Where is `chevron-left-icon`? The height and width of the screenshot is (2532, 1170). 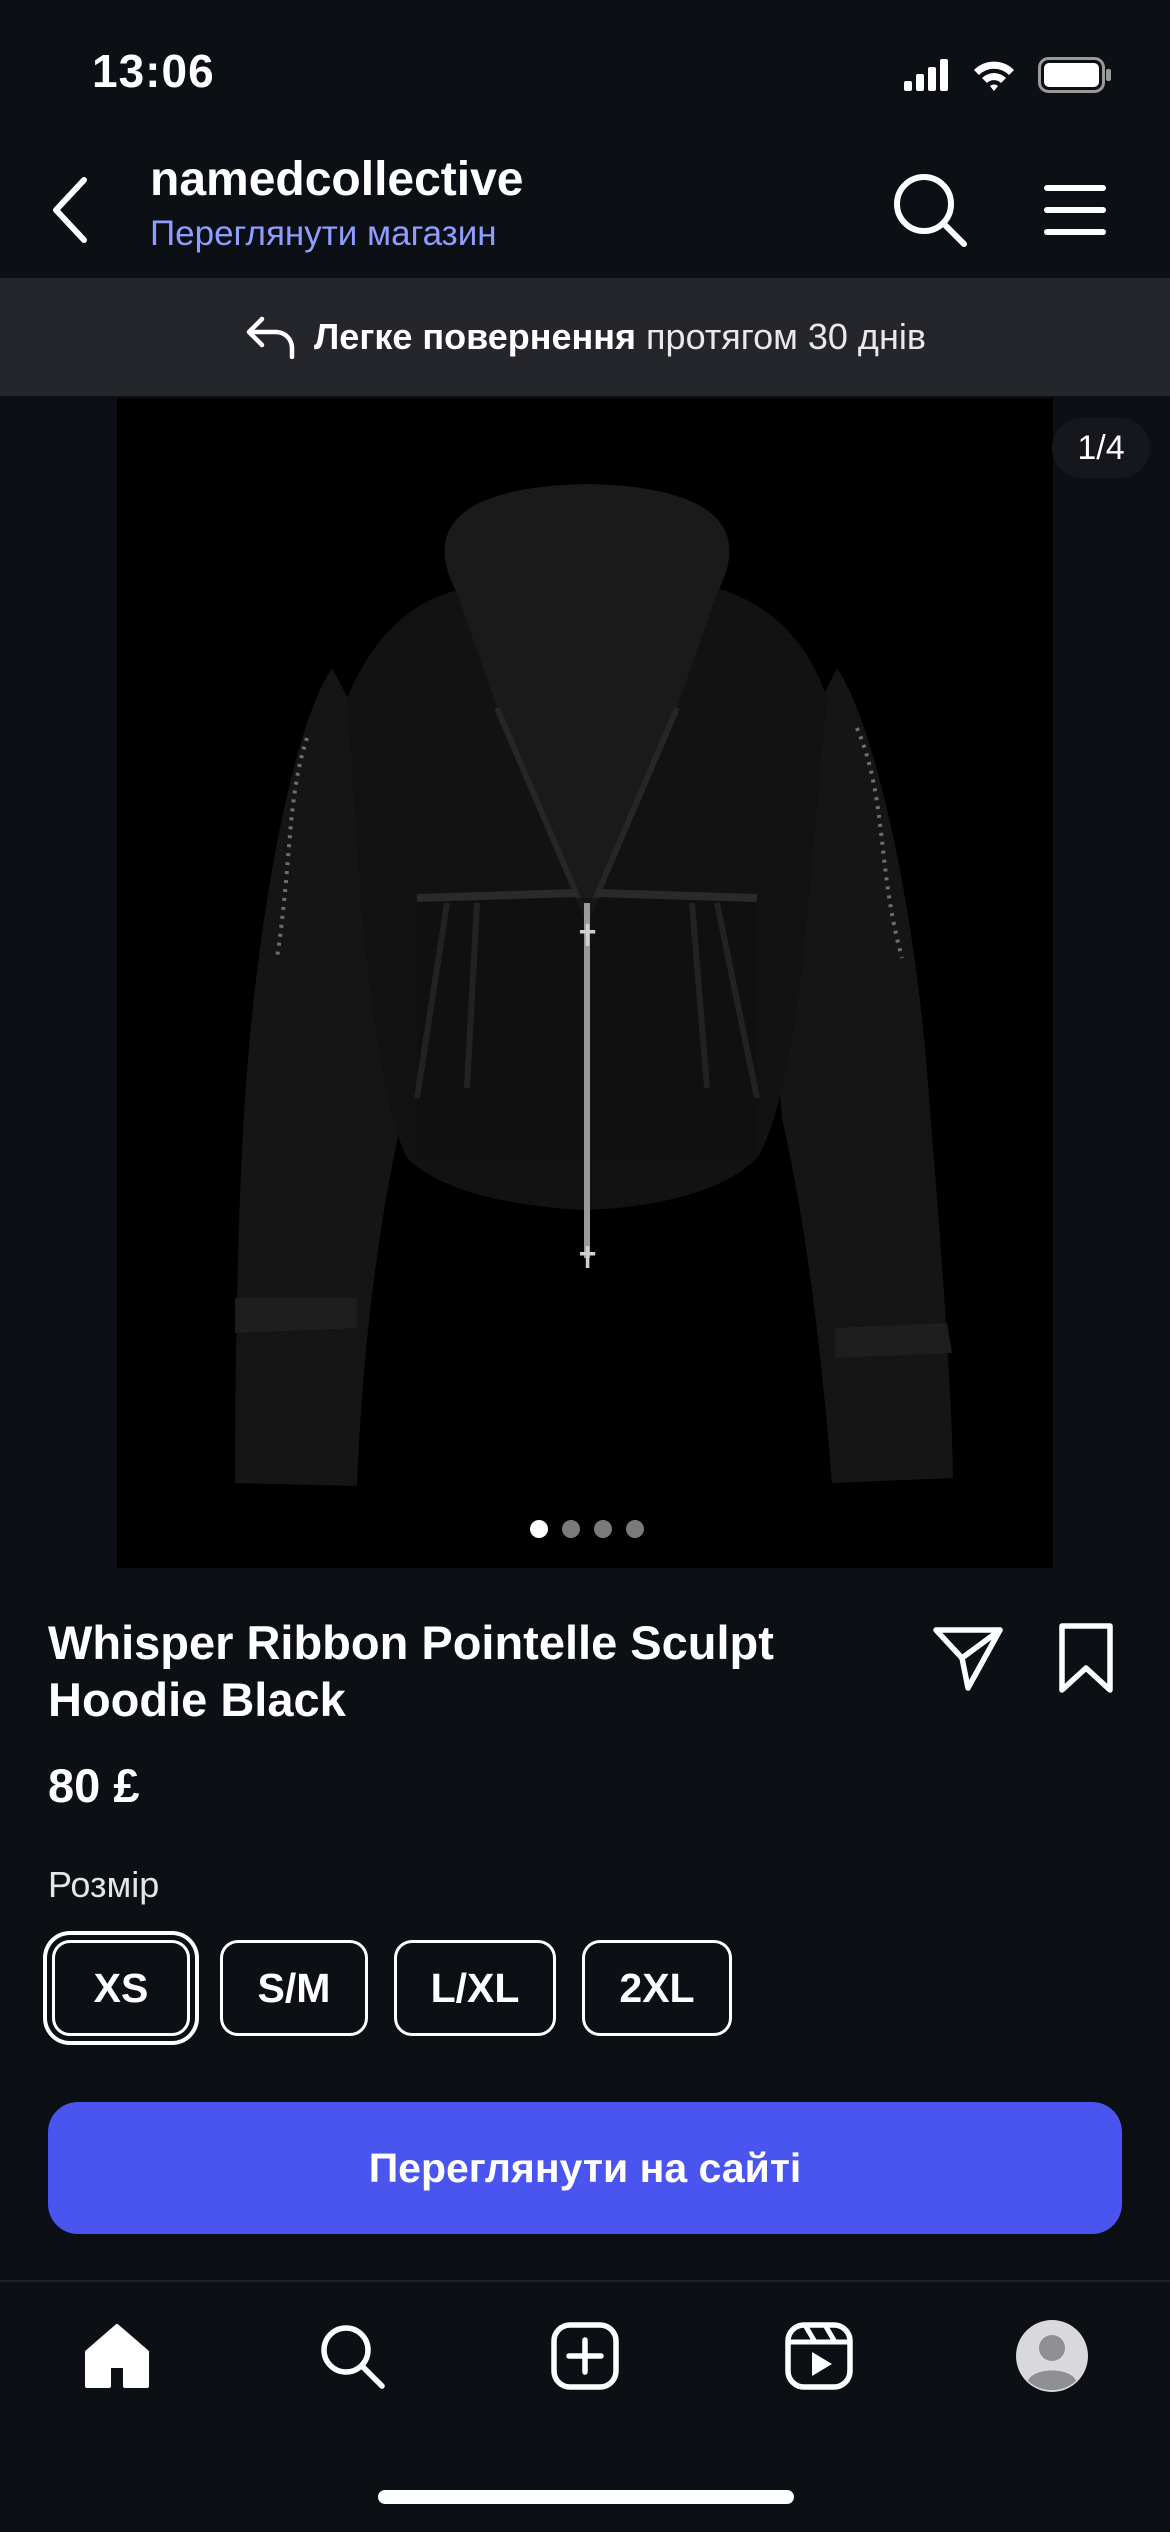 chevron-left-icon is located at coordinates (70, 210).